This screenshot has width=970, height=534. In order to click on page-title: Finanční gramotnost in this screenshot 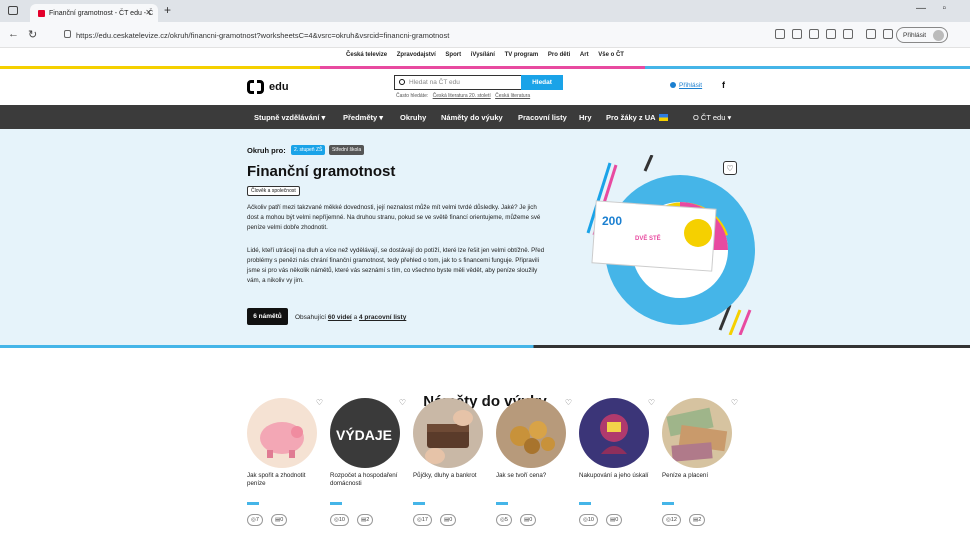, I will do `click(321, 171)`.